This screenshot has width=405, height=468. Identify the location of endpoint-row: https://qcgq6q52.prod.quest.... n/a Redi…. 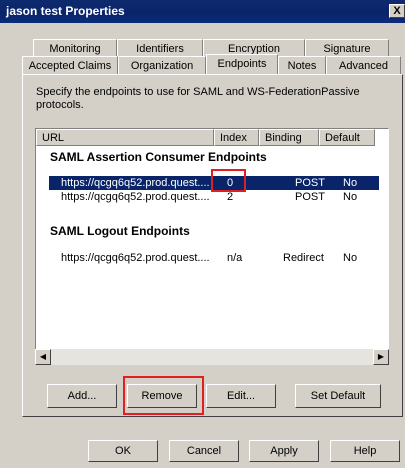
(214, 258).